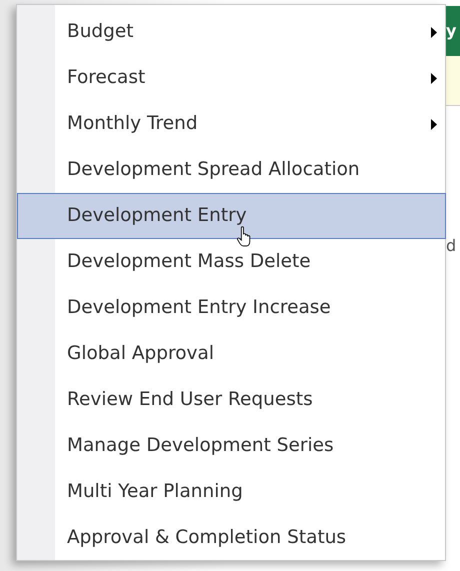  I want to click on menu-item: Forecast, so click(231, 78).